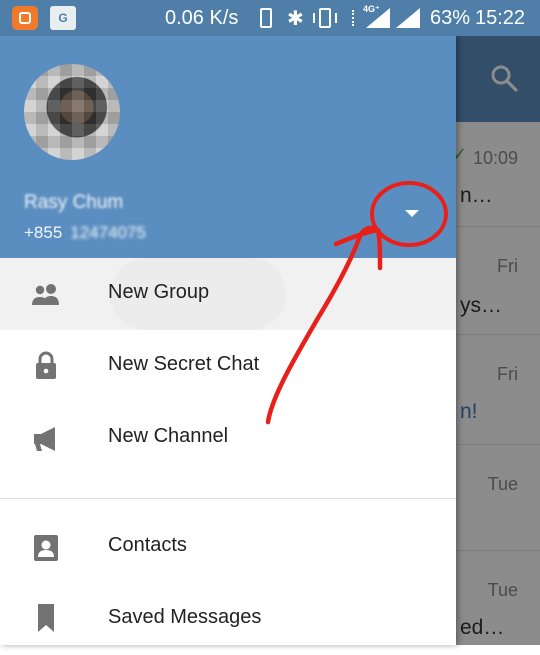 This screenshot has width=540, height=655. I want to click on battery-level: 63%, so click(450, 18).